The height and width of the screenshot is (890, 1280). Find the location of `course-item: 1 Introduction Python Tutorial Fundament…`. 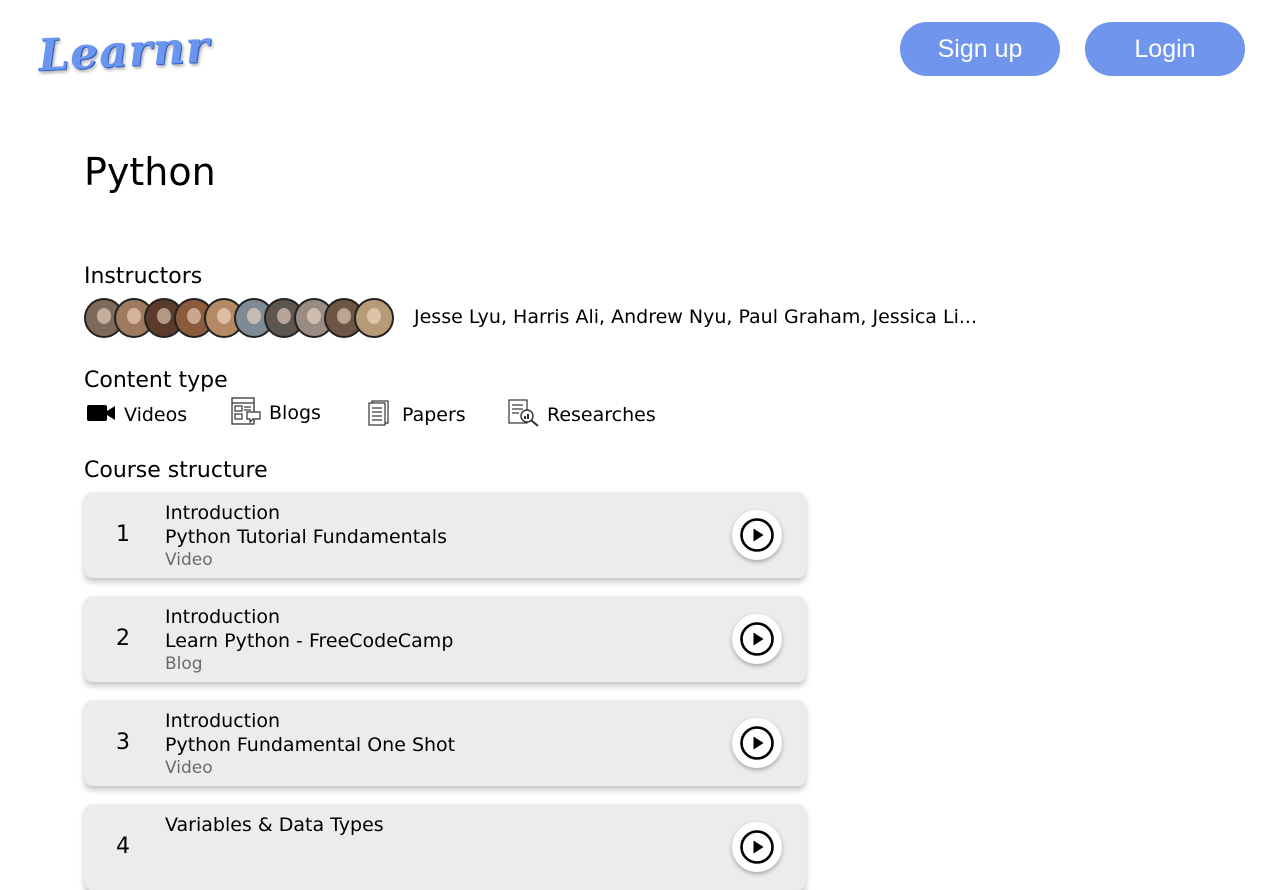

course-item: 1 Introduction Python Tutorial Fundament… is located at coordinates (445, 535).